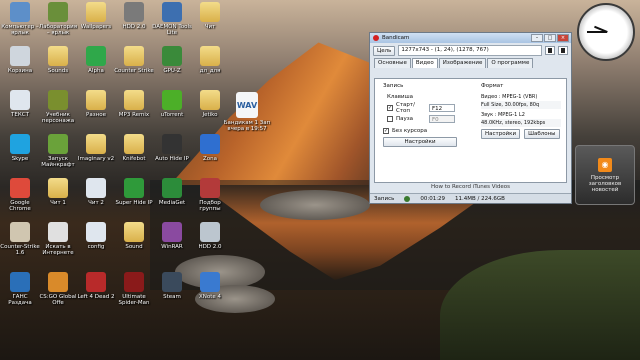 The height and width of the screenshot is (360, 640). I want to click on window-title: Bandicam, so click(396, 38).